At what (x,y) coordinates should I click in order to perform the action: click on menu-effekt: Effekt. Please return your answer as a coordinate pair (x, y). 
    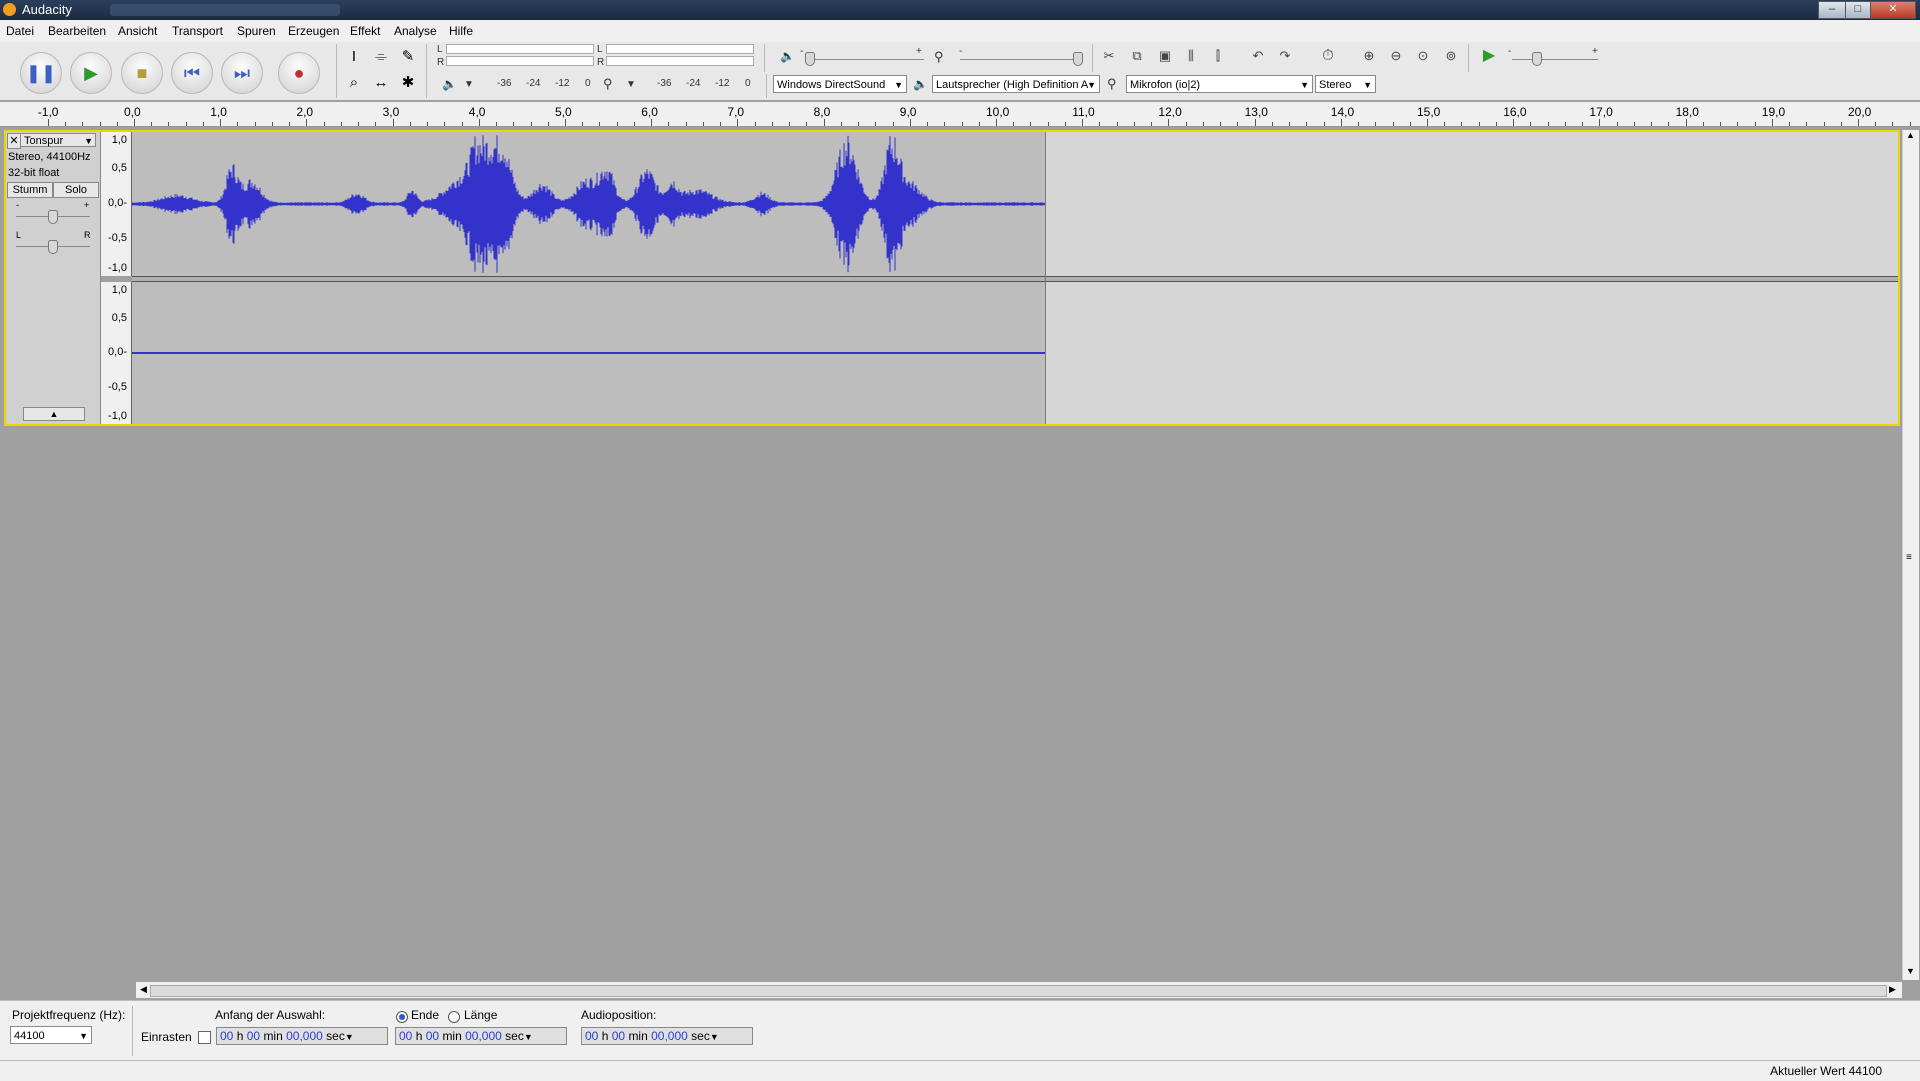
    Looking at the image, I should click on (365, 31).